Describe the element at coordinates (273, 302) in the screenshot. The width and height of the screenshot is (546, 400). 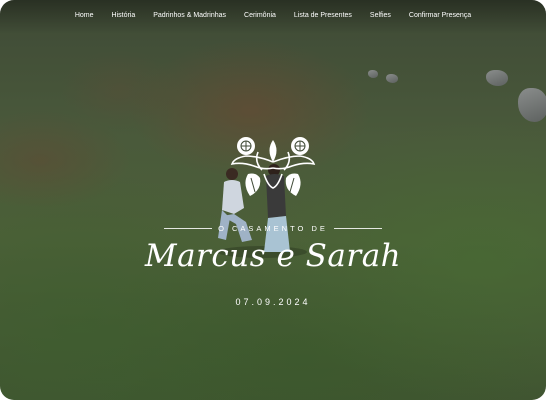
I see `wedding-date: 07.09.2024` at that location.